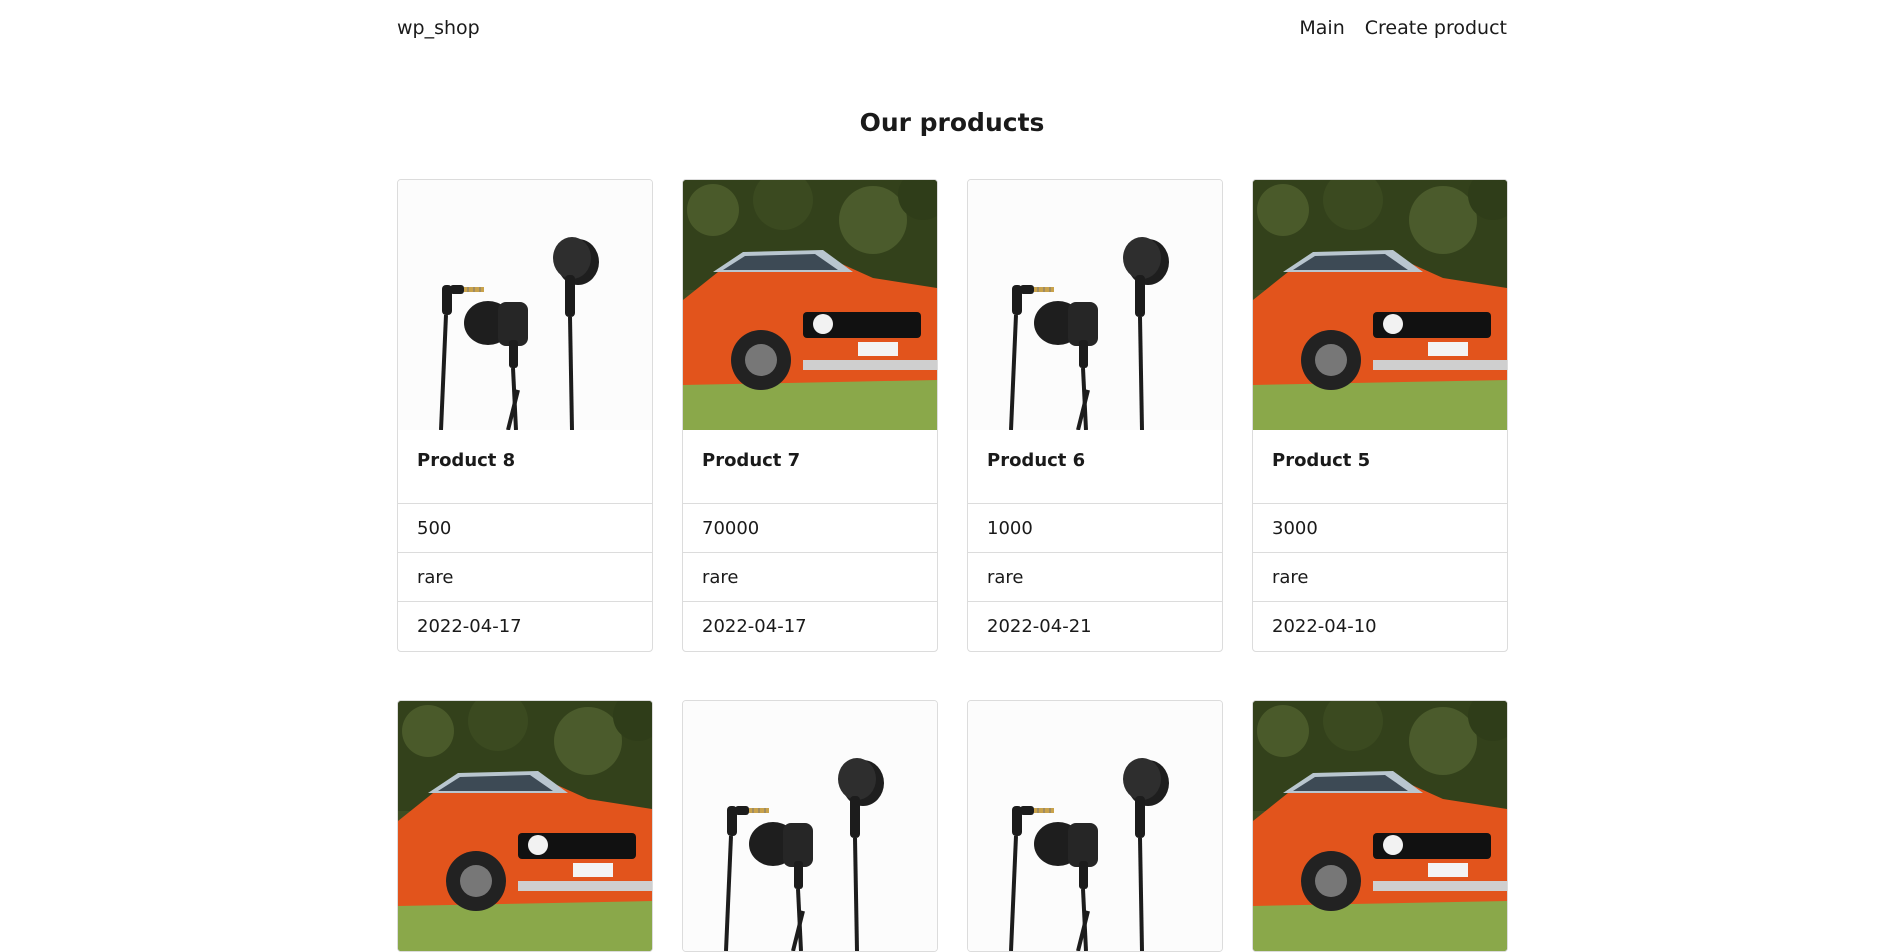 This screenshot has height=952, width=1902. I want to click on product-date: 2022-04-10, so click(1324, 626).